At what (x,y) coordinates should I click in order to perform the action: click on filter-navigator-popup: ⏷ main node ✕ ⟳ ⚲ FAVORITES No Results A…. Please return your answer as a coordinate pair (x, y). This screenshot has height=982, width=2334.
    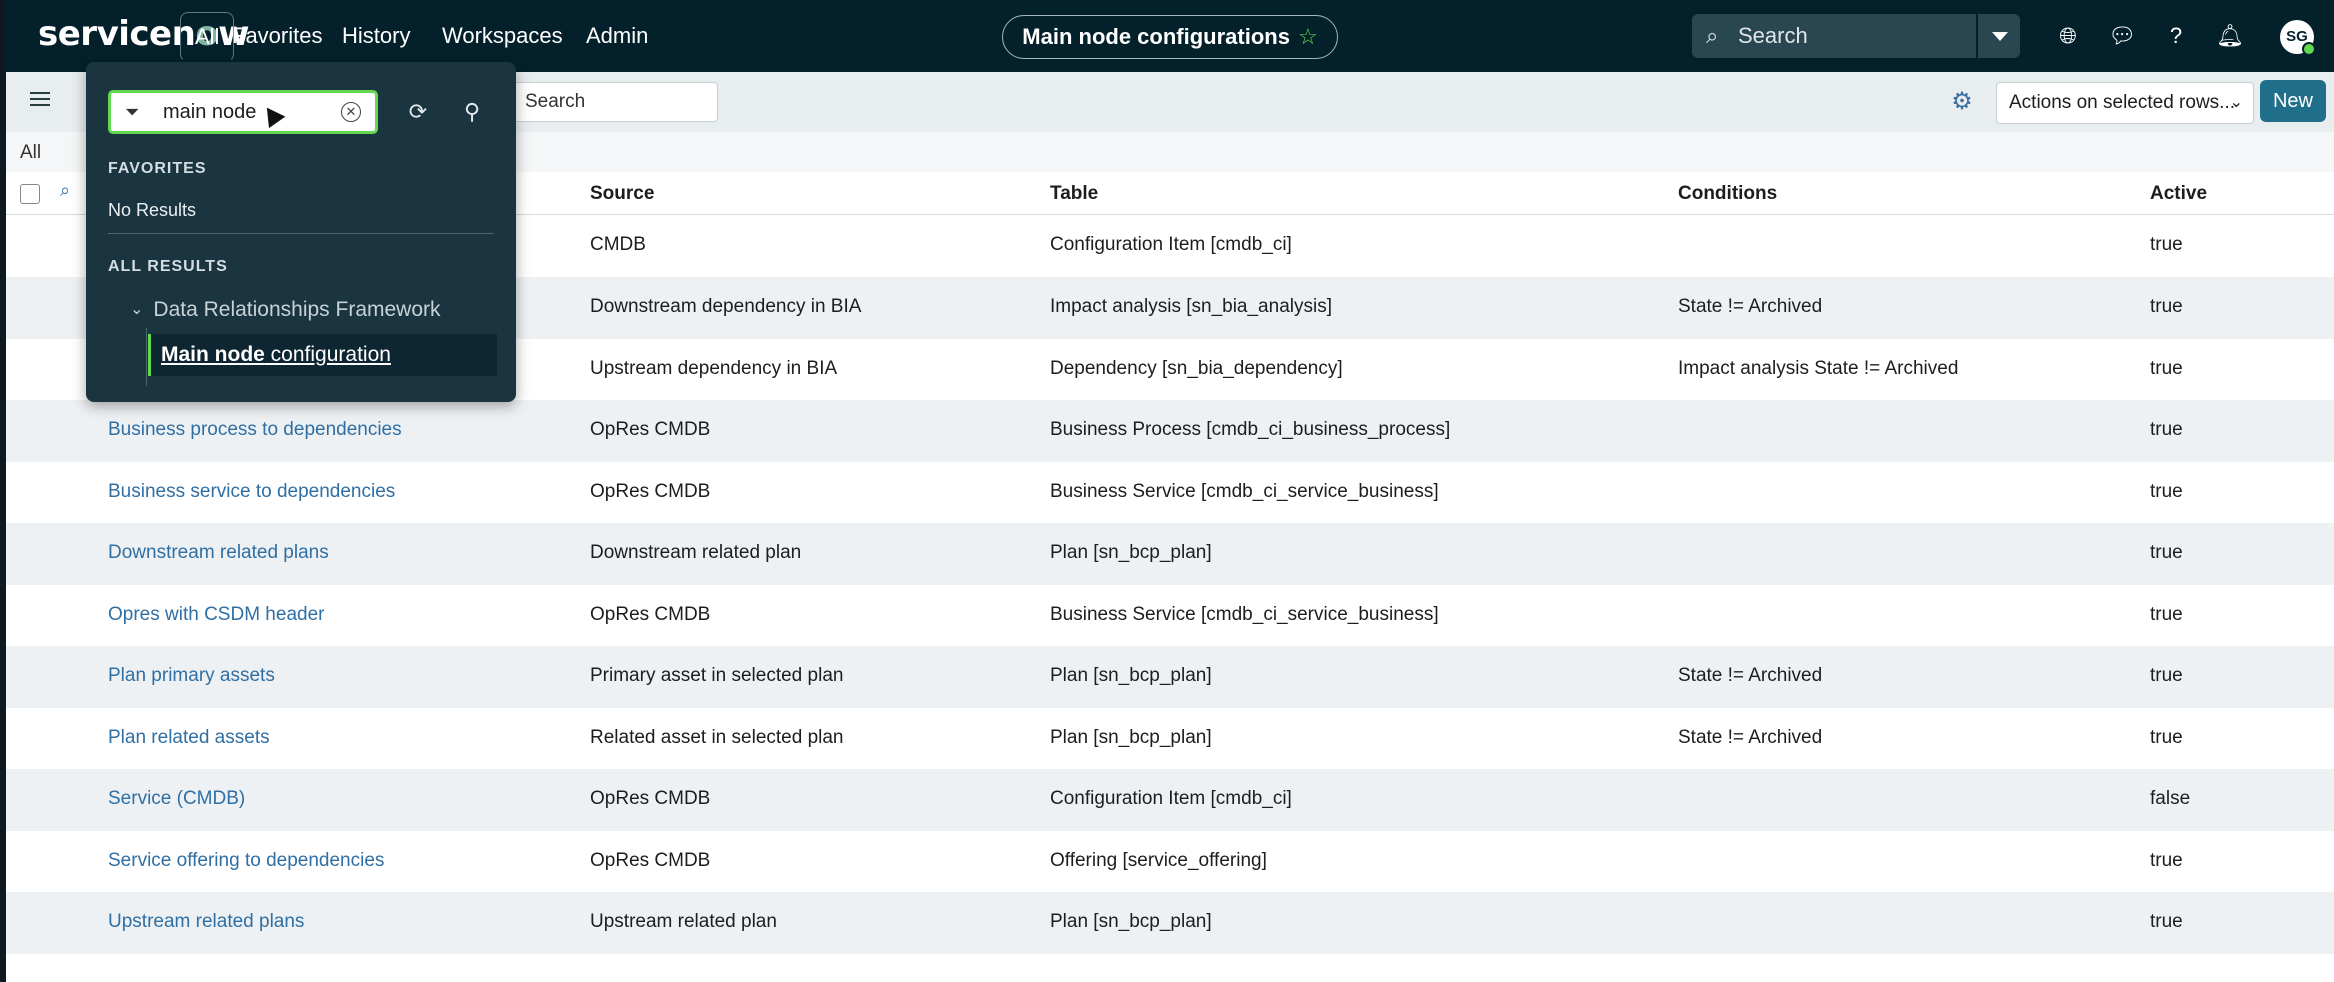
    Looking at the image, I should click on (301, 232).